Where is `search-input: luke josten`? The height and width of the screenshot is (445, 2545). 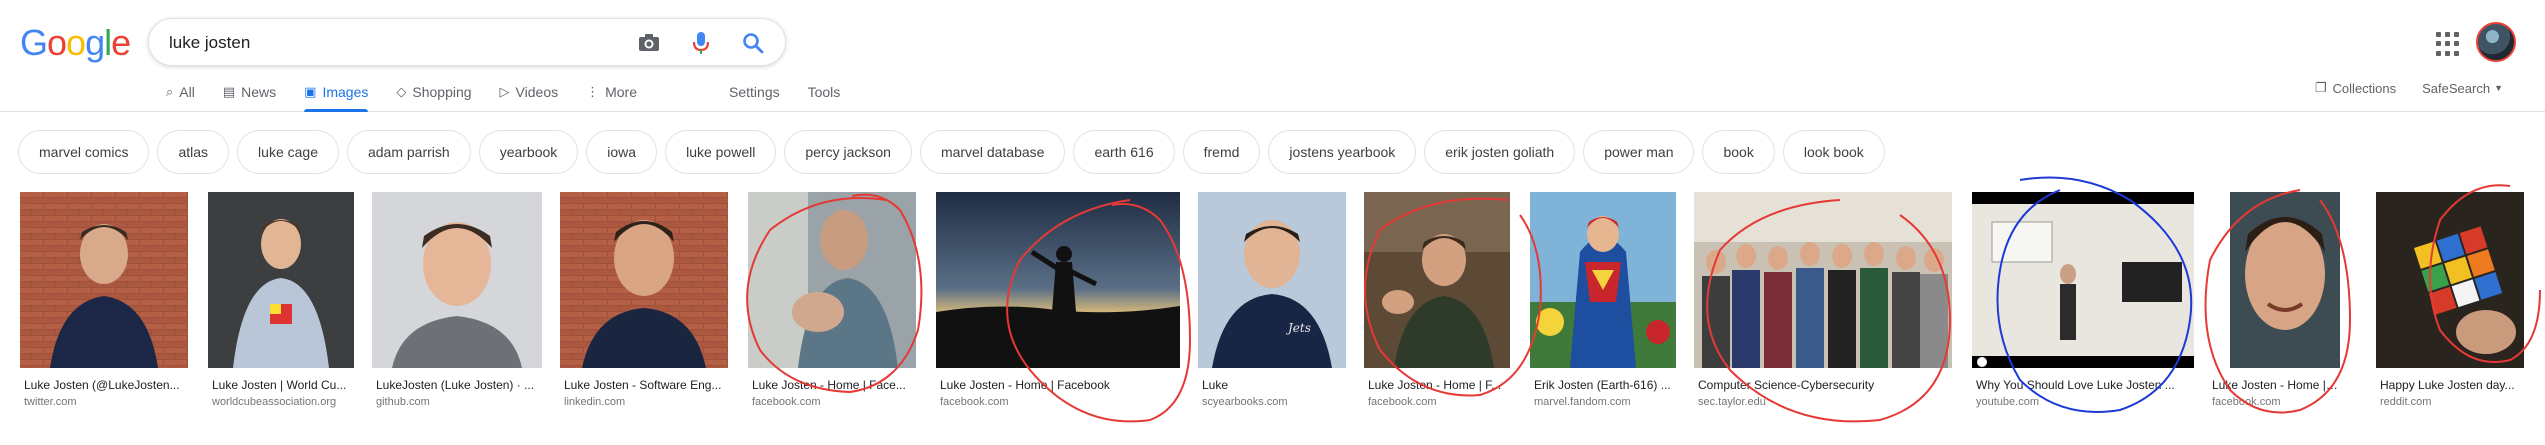 search-input: luke josten is located at coordinates (209, 43).